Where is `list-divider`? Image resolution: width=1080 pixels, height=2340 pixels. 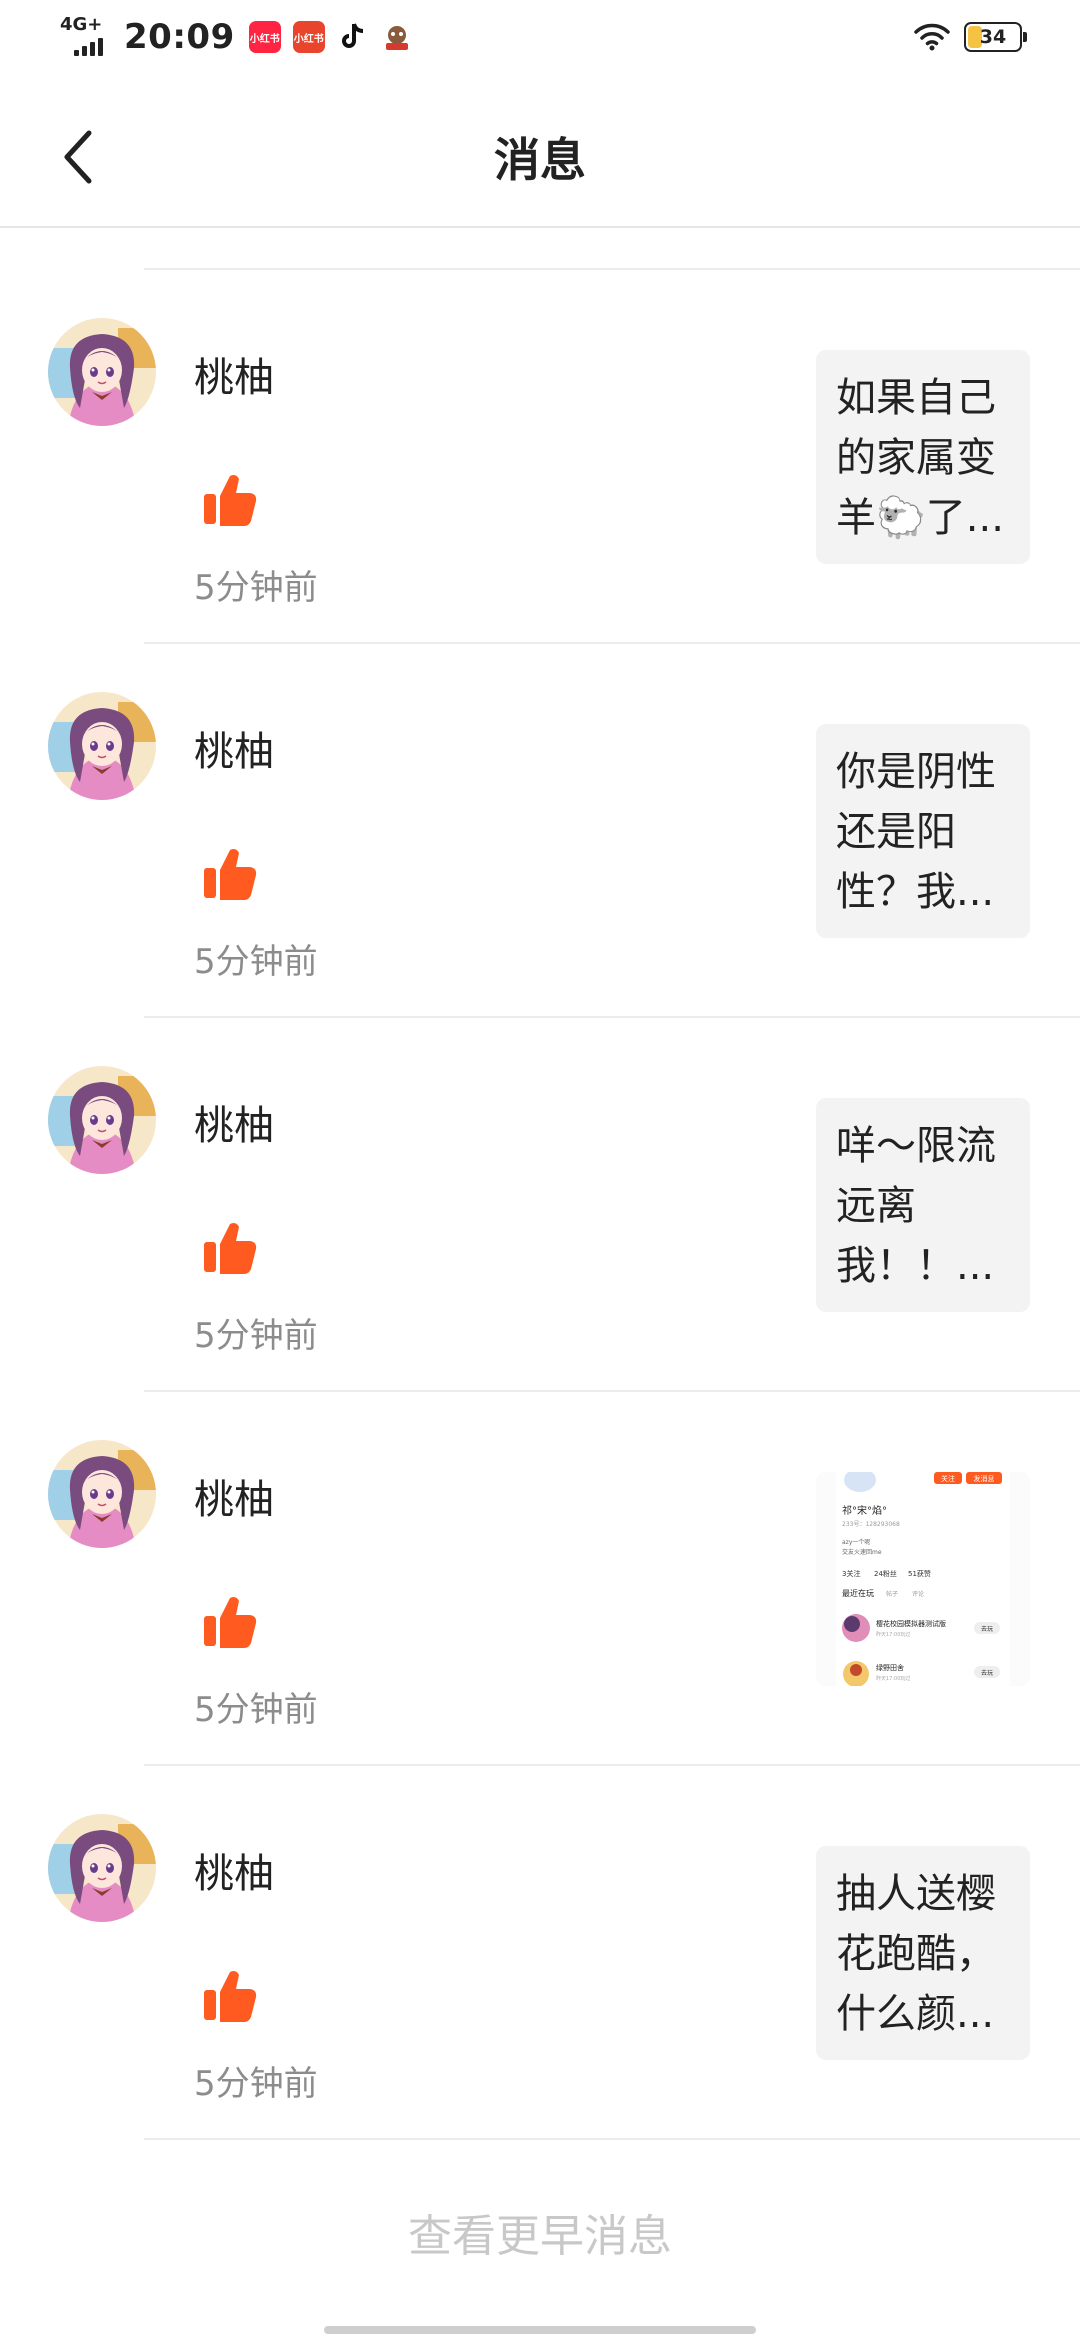
list-divider is located at coordinates (612, 2139).